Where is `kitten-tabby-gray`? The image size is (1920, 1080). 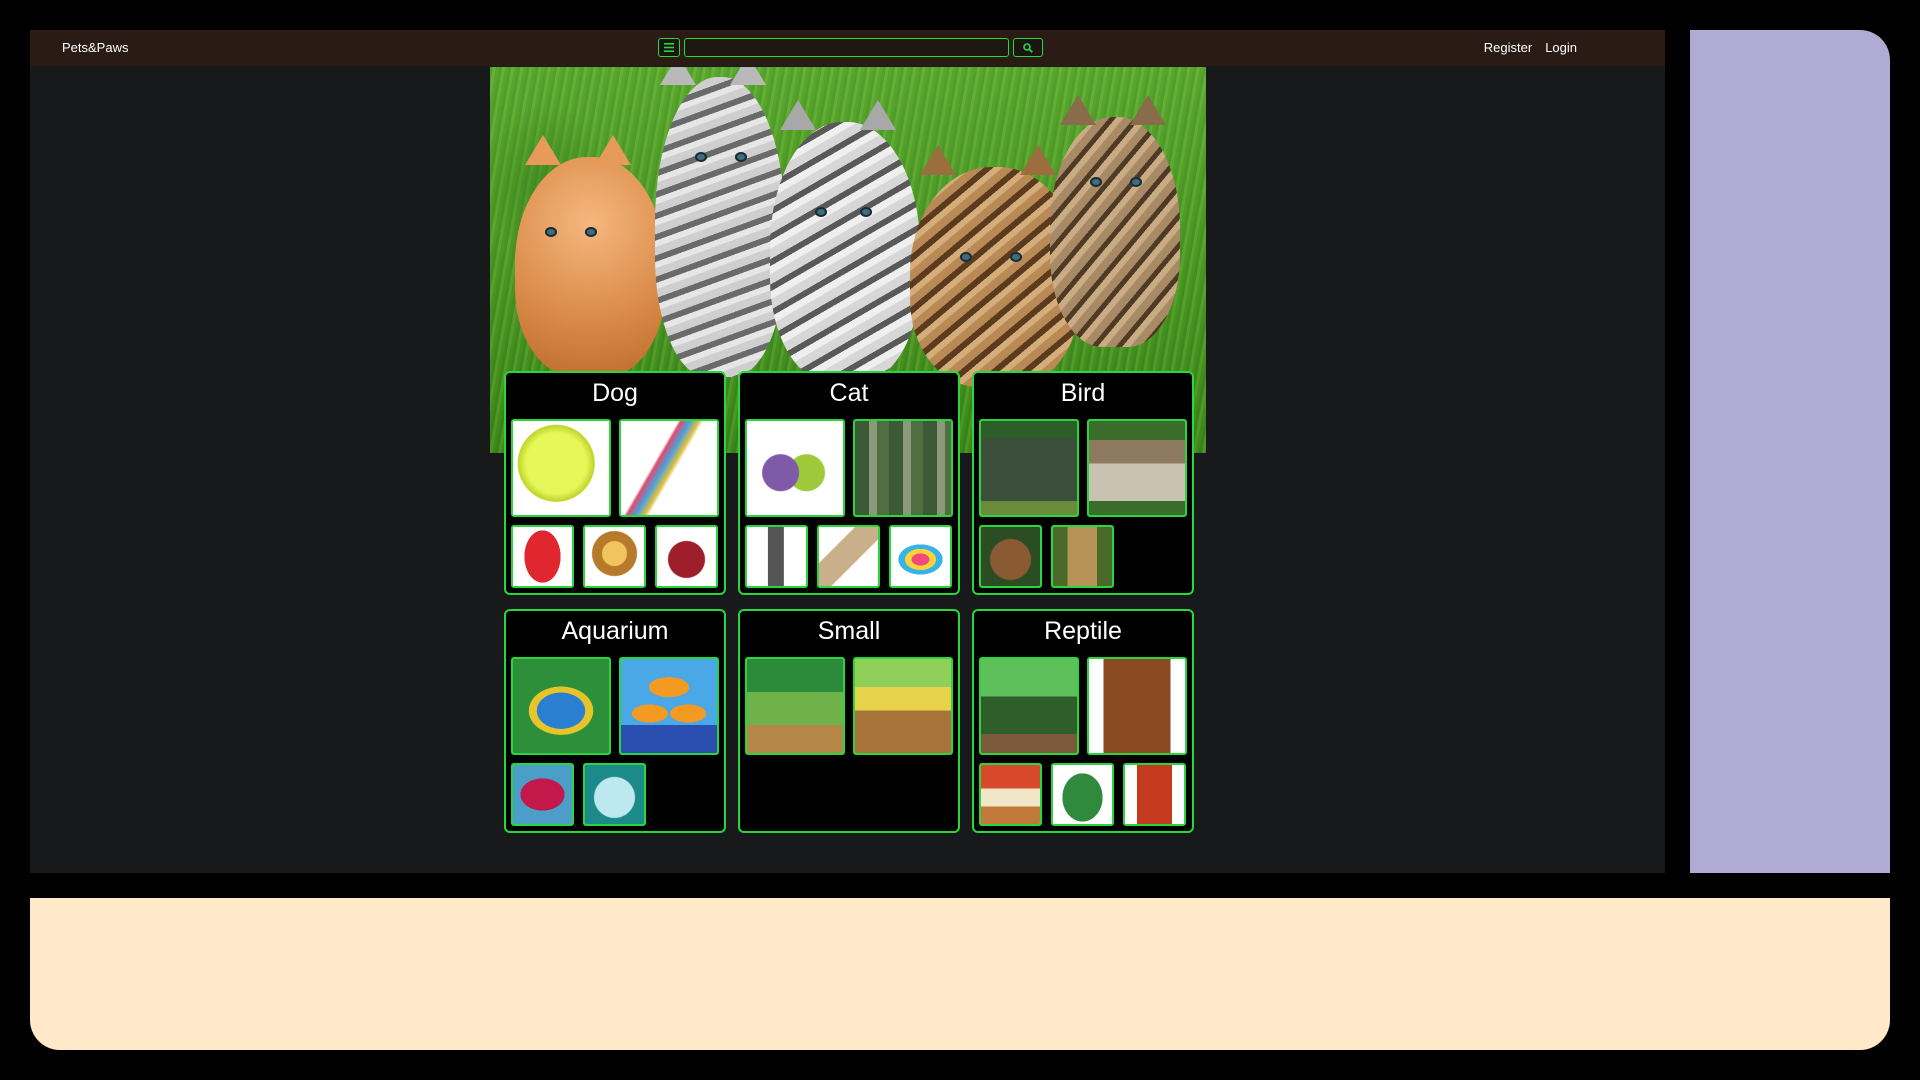
kitten-tabby-gray is located at coordinates (845, 241).